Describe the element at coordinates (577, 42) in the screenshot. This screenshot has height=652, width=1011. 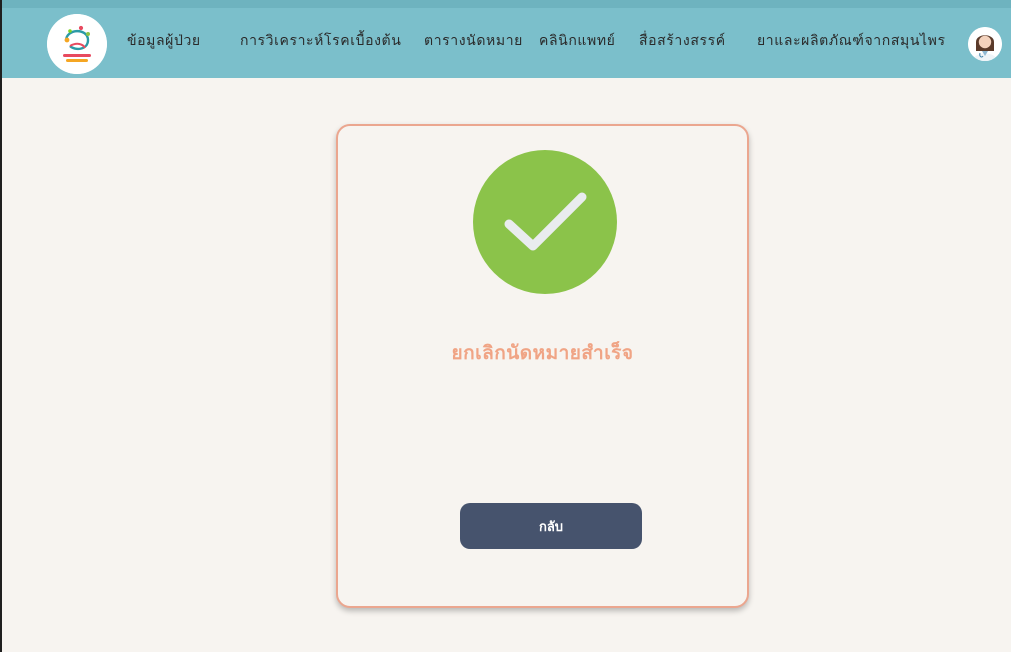
I see `nav-clinics: คลินิกแพทย์` at that location.